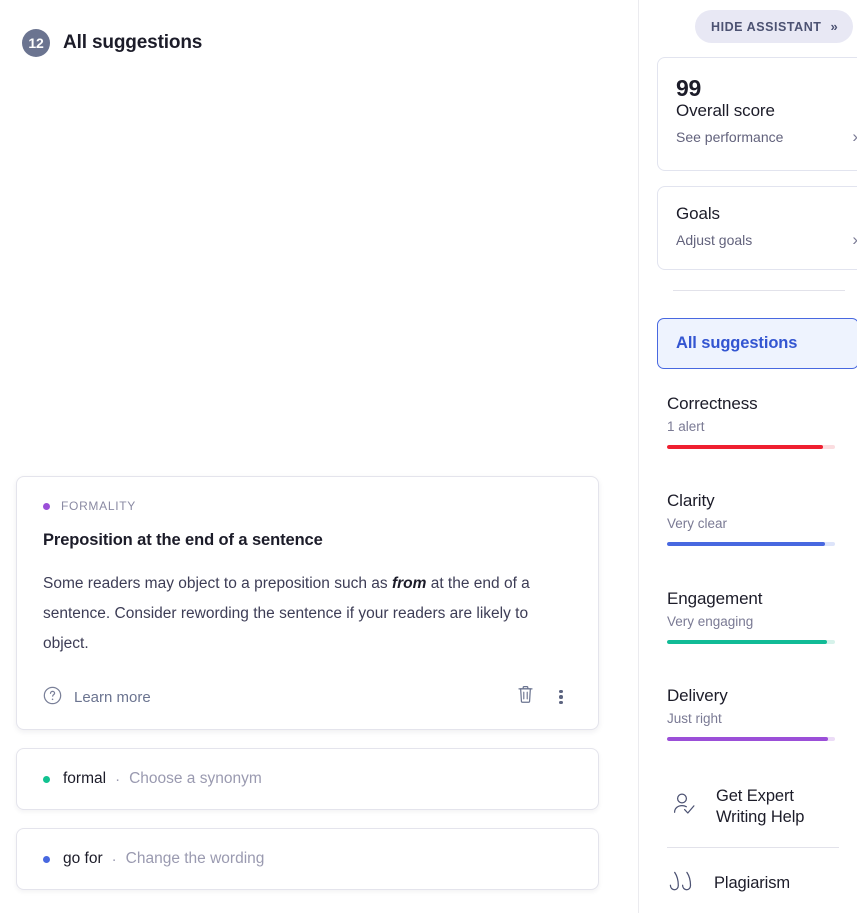 Image resolution: width=857 pixels, height=913 pixels. Describe the element at coordinates (714, 240) in the screenshot. I see `adjust-goals-label: Adjust goals` at that location.